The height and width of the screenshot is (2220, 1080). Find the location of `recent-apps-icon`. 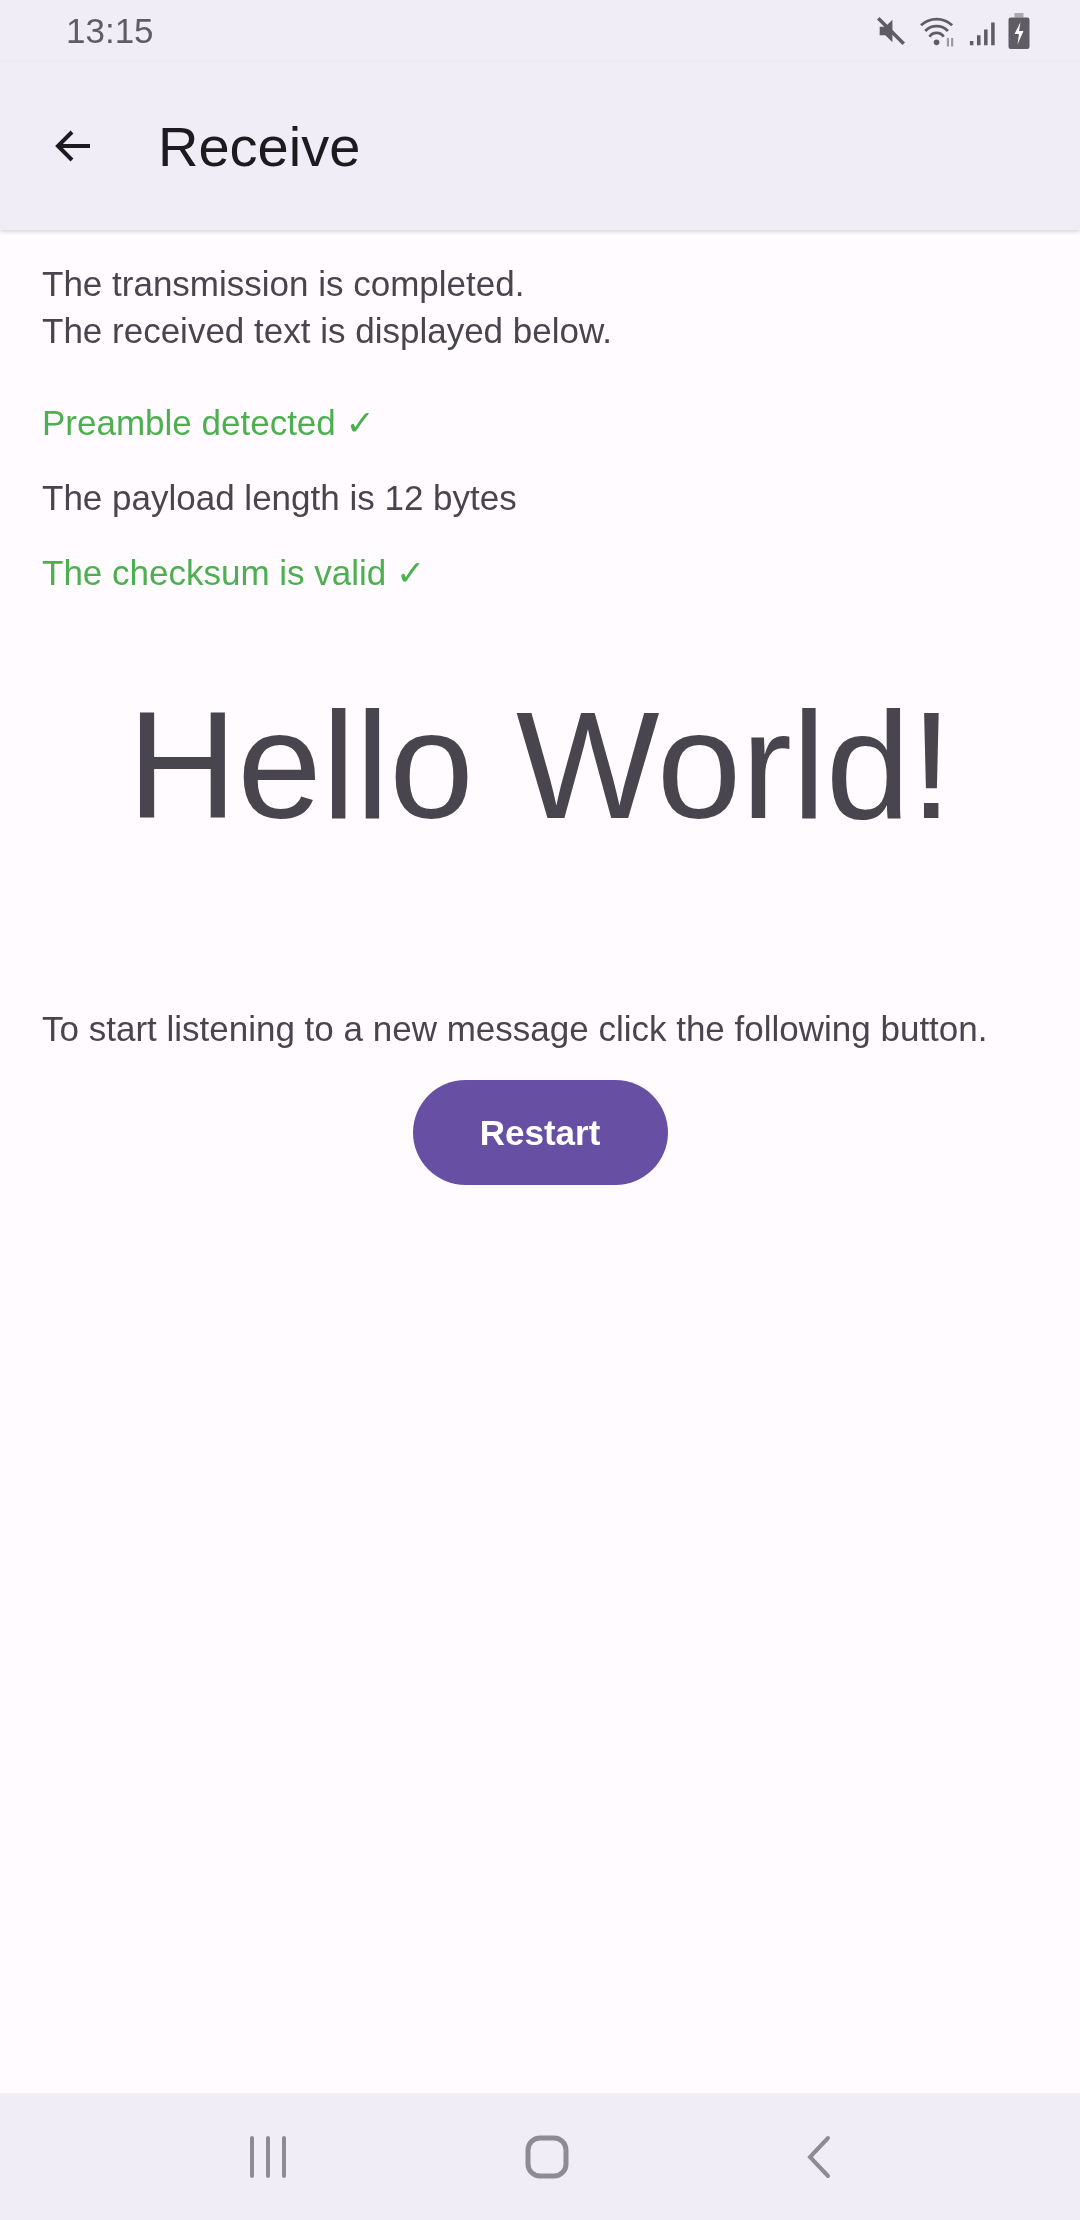

recent-apps-icon is located at coordinates (268, 2156).